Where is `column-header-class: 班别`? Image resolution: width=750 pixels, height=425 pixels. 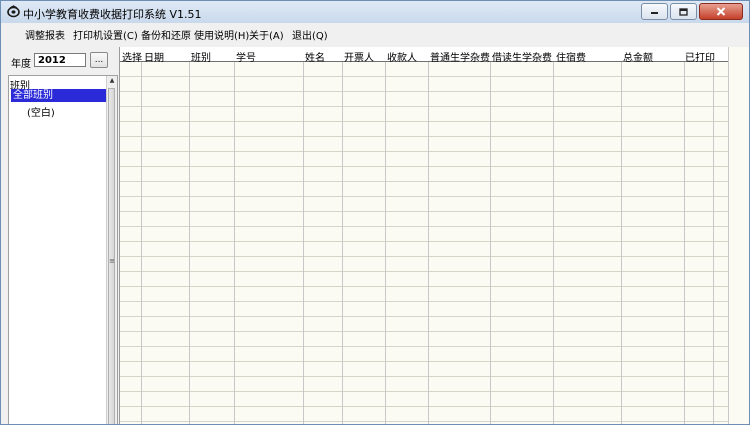
column-header-class: 班别 is located at coordinates (201, 56).